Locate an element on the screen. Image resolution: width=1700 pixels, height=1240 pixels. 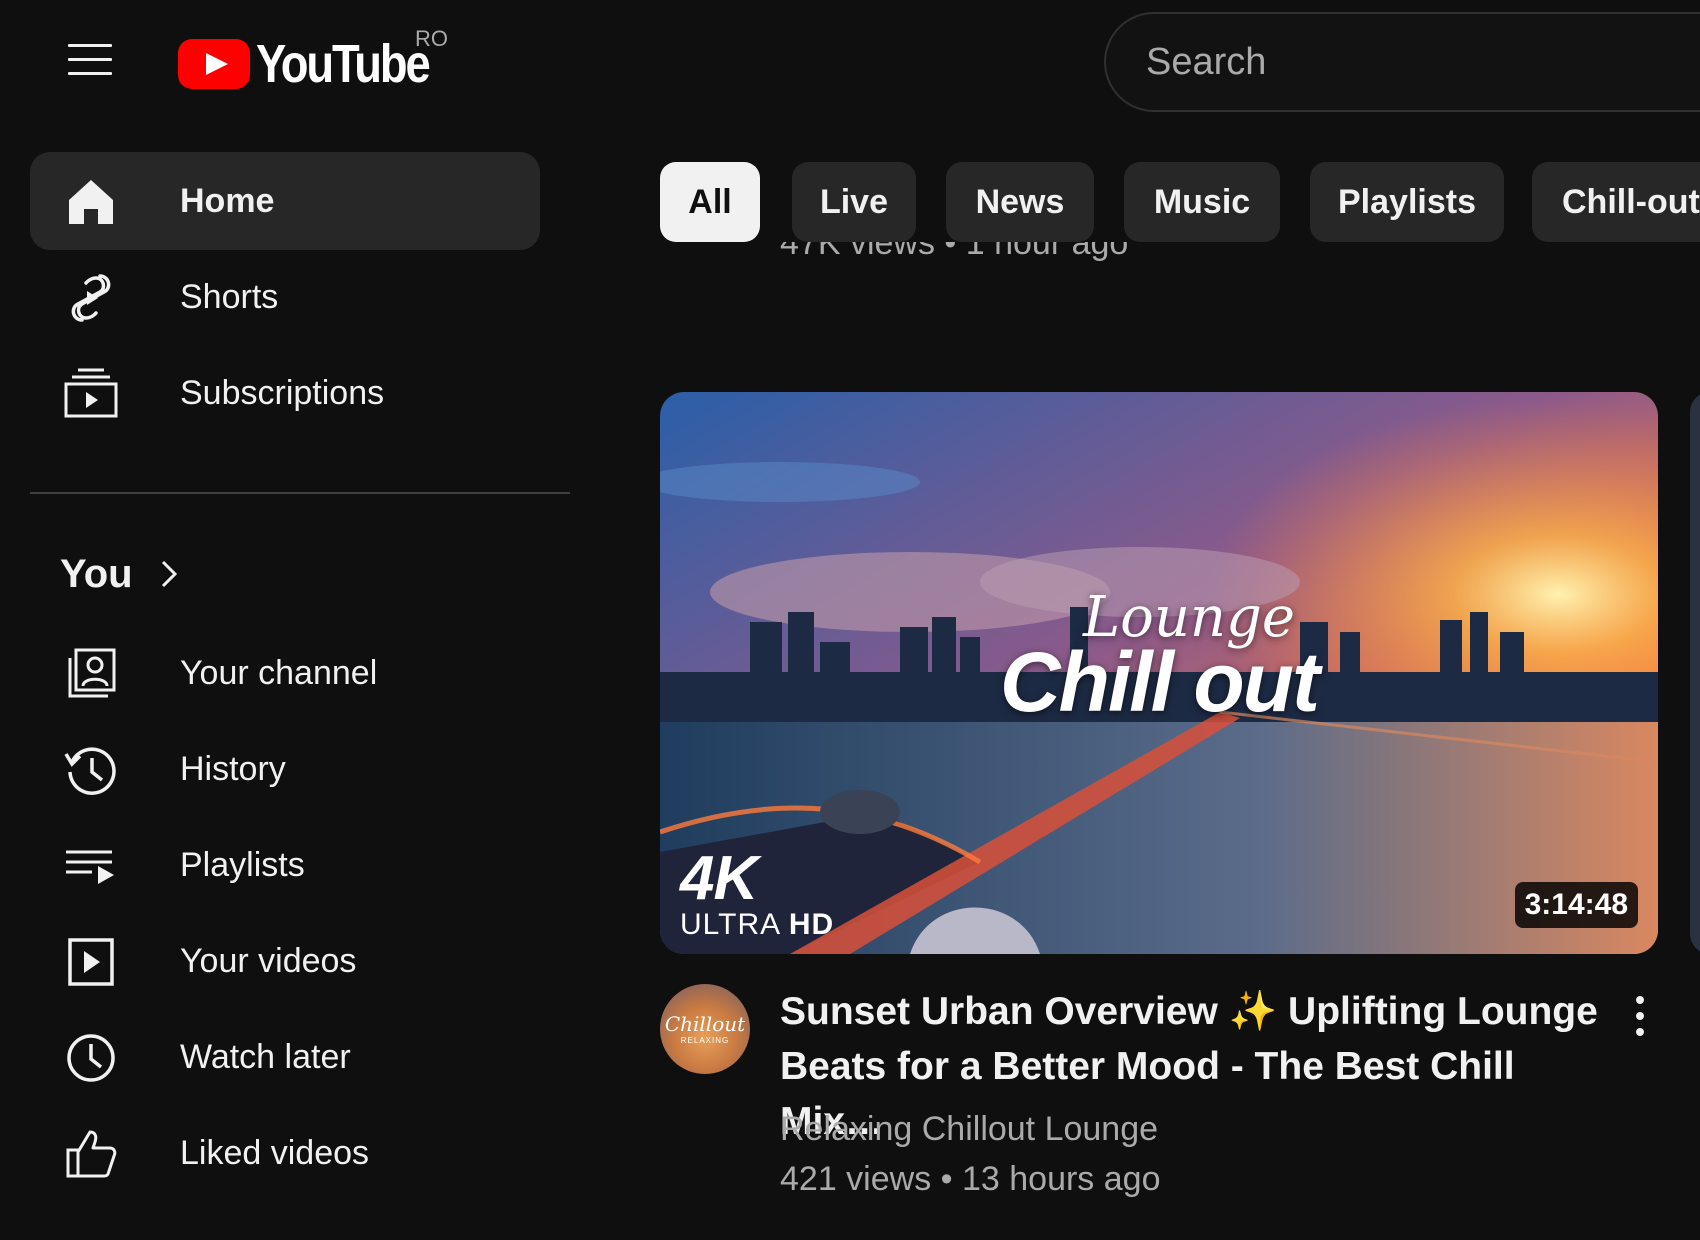
hamburger-menu-icon is located at coordinates (90, 60).